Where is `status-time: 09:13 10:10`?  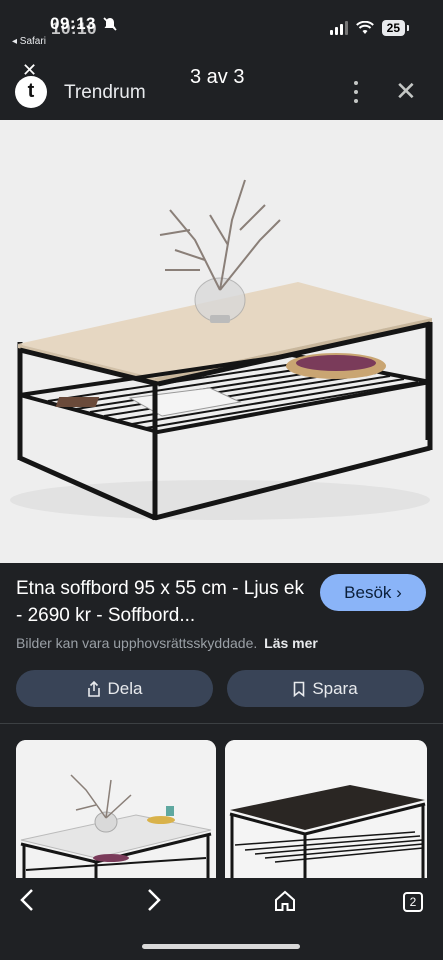 status-time: 09:13 10:10 is located at coordinates (73, 26).